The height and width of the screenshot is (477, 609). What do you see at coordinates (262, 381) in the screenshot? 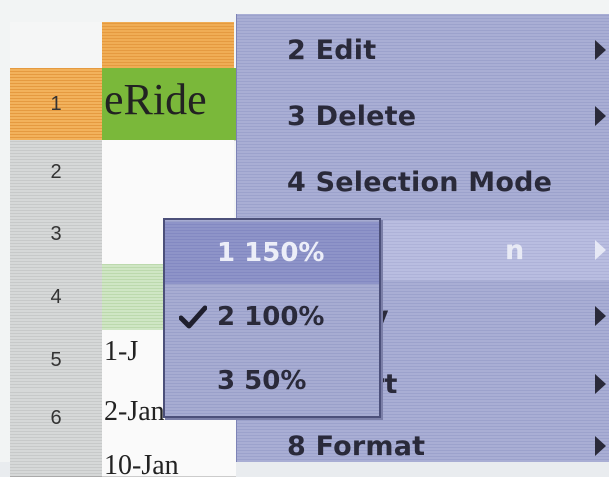
I see `zoom-option-label: 3 50%` at bounding box center [262, 381].